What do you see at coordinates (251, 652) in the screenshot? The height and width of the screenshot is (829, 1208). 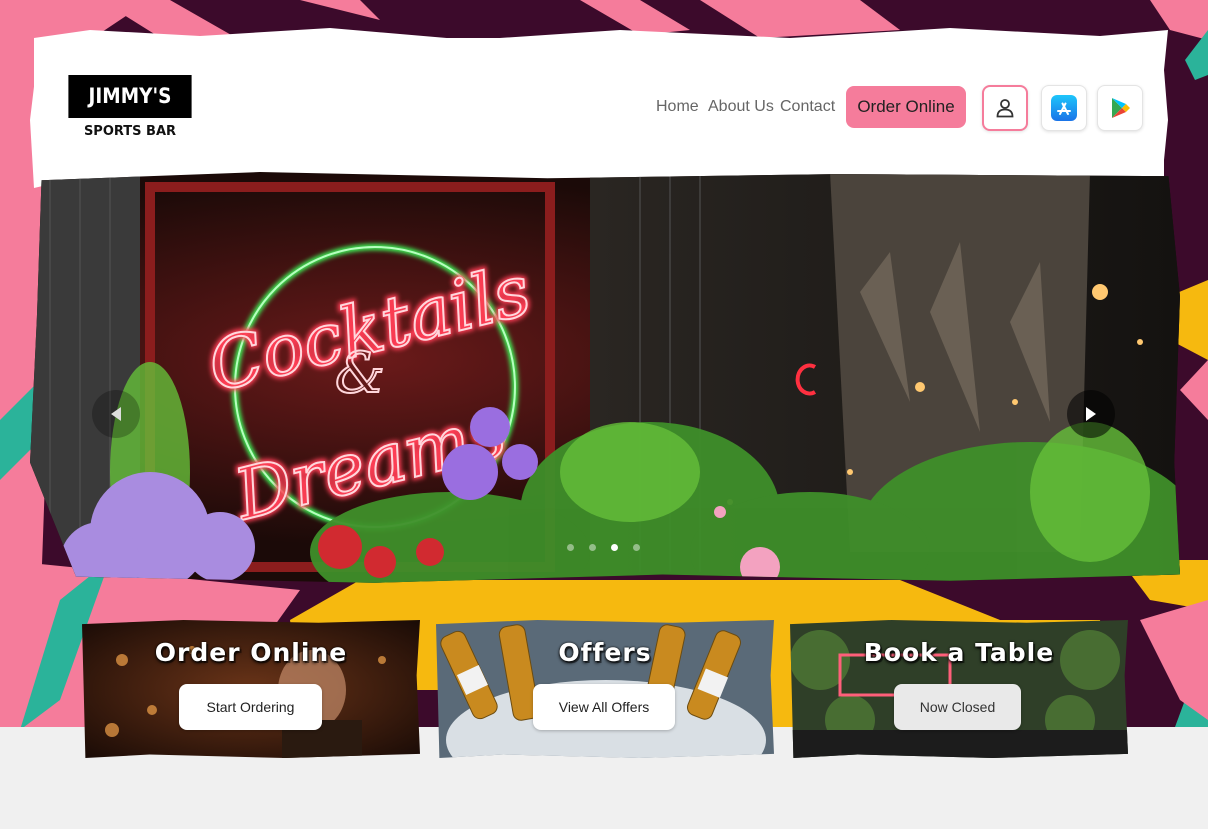 I see `card-title-order-online: Order Online` at bounding box center [251, 652].